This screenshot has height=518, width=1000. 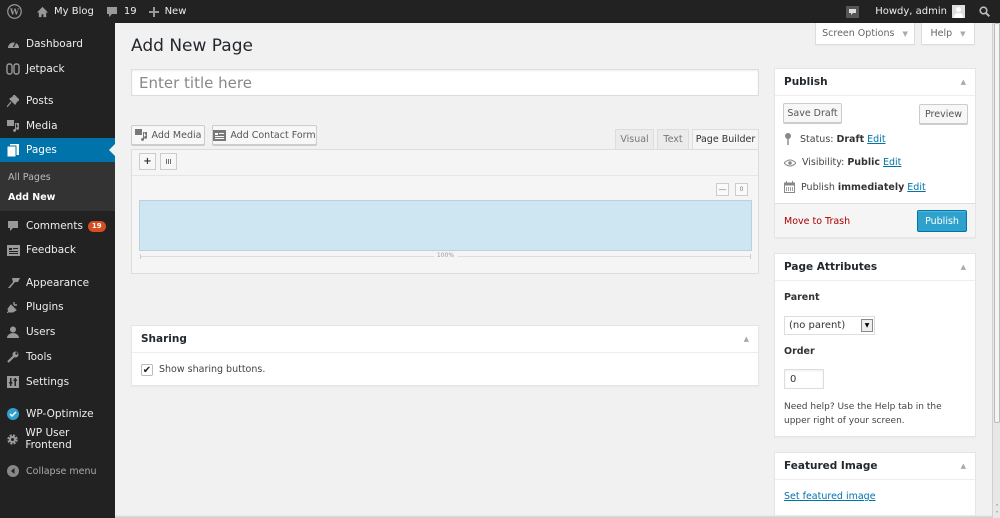 I want to click on sidebar-item-users: Users, so click(x=57, y=332).